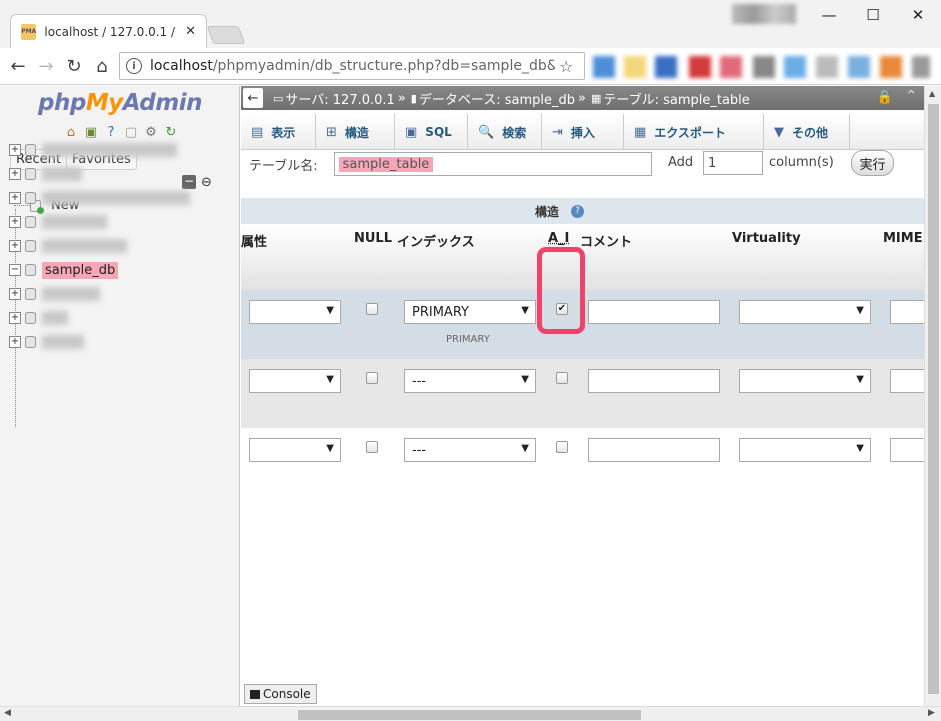  I want to click on scroll-left-icon: ◀, so click(7, 713).